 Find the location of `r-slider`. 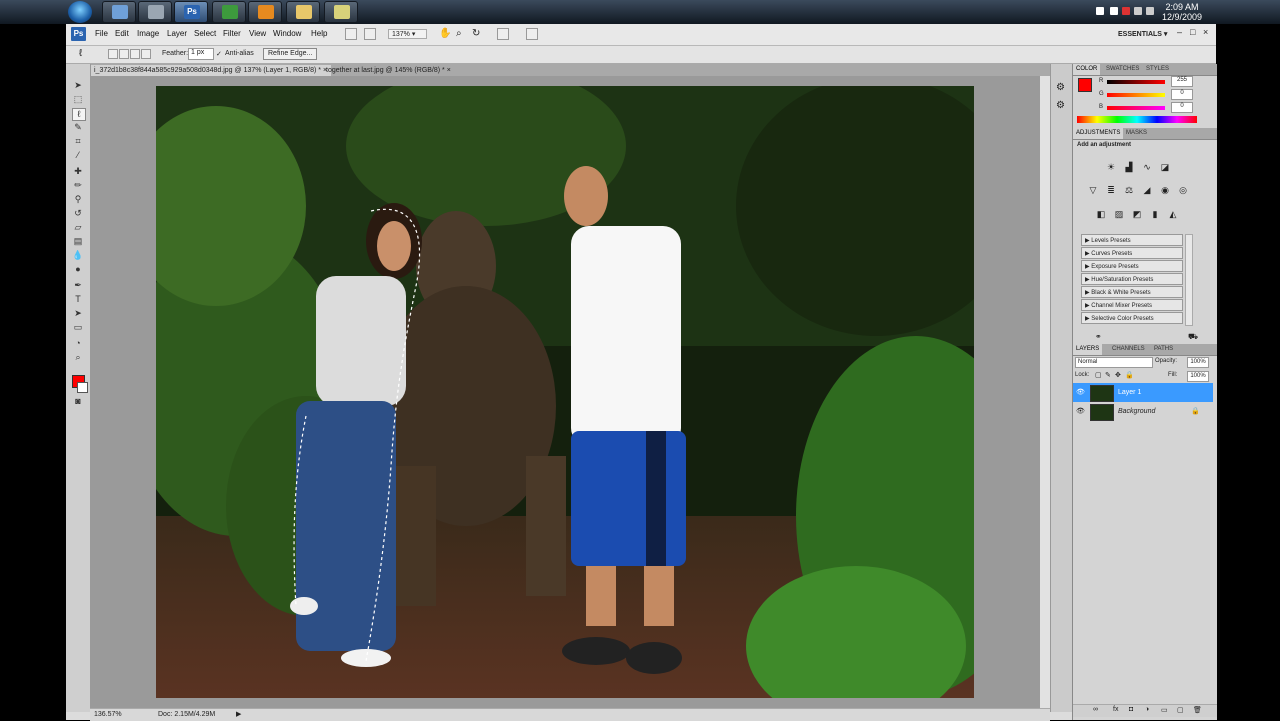

r-slider is located at coordinates (1136, 82).